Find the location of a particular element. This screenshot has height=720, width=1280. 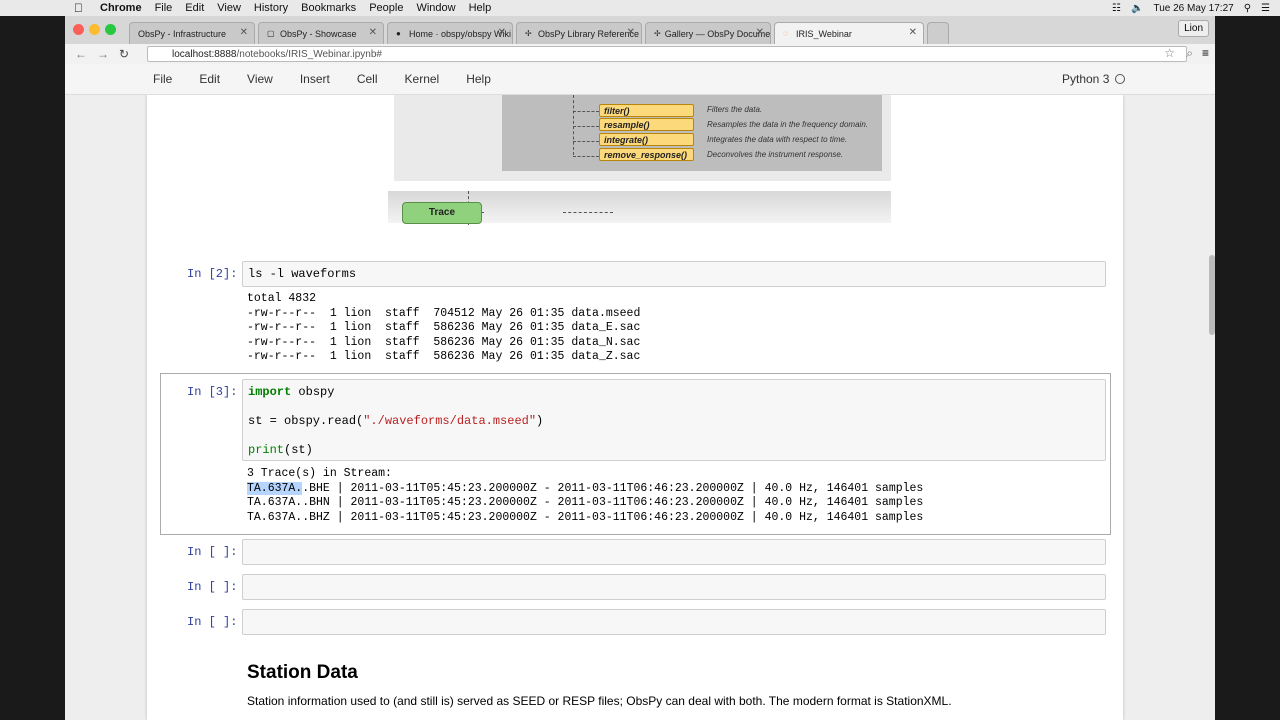

code-line: import obspy is located at coordinates (291, 392).